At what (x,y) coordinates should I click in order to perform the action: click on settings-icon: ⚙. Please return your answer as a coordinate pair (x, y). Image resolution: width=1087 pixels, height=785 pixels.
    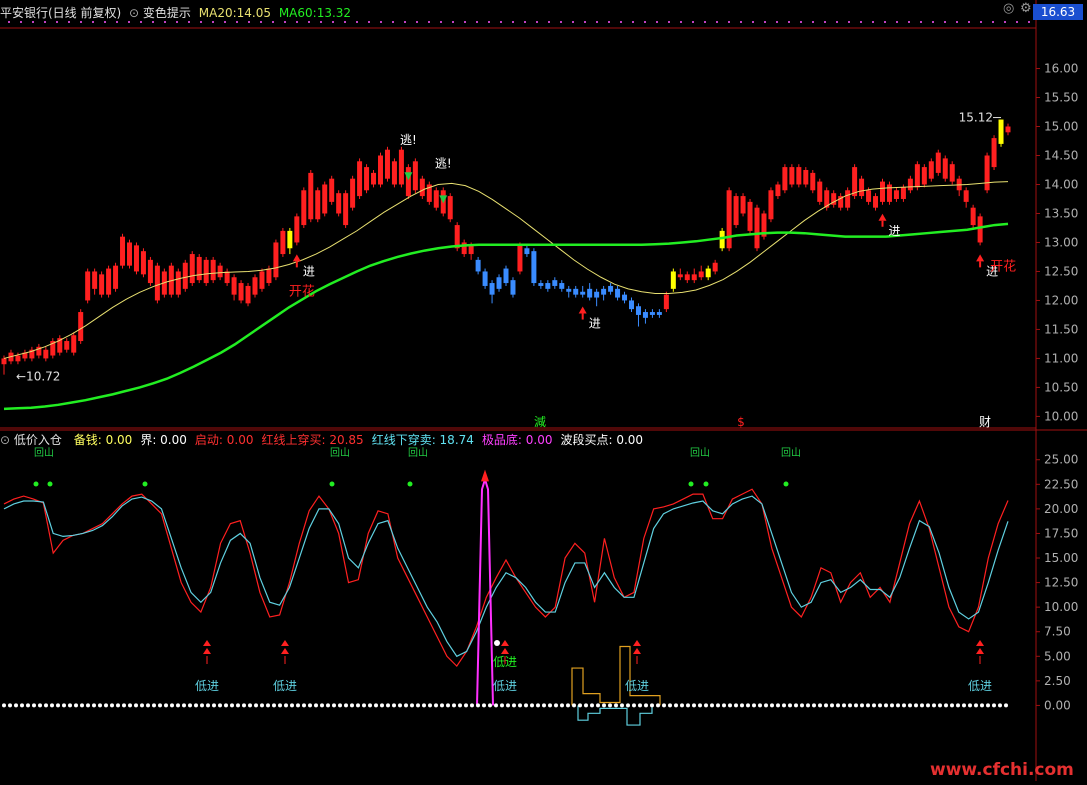
    Looking at the image, I should click on (1026, 9).